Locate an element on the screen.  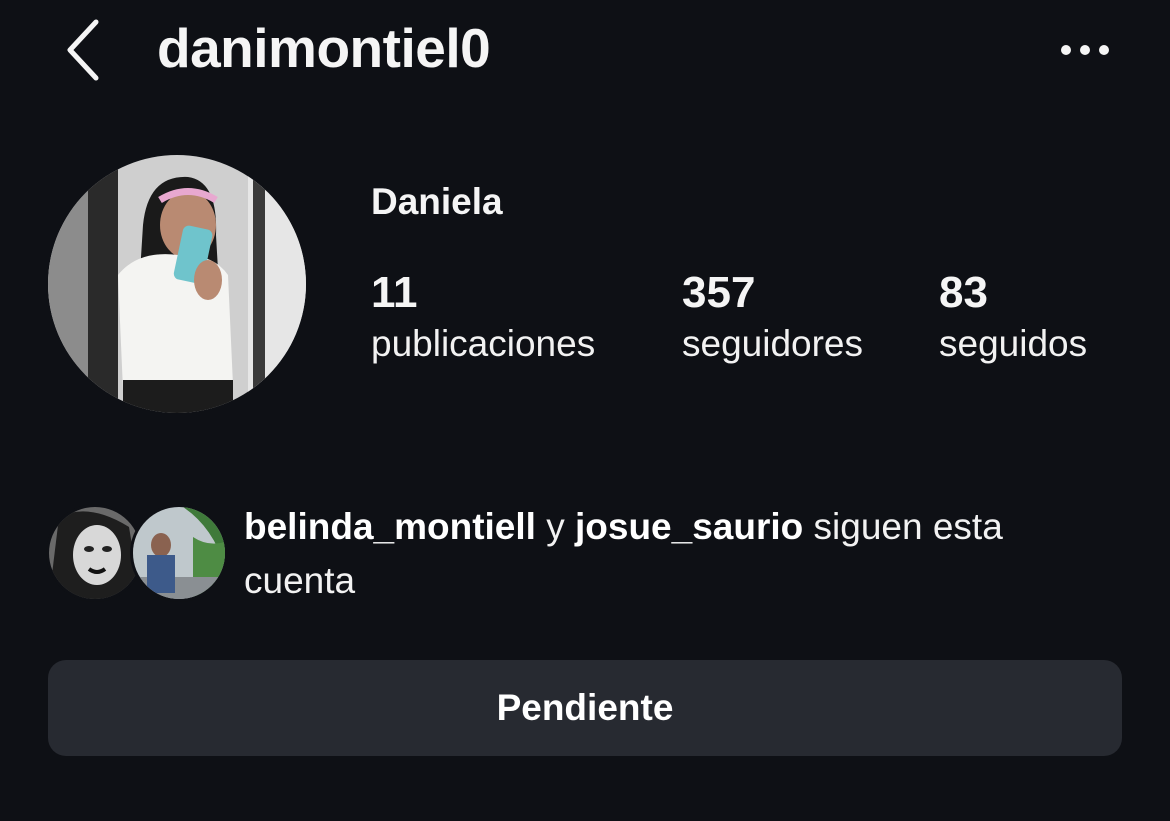
mutual-followers-connector: y is located at coordinates (555, 526).